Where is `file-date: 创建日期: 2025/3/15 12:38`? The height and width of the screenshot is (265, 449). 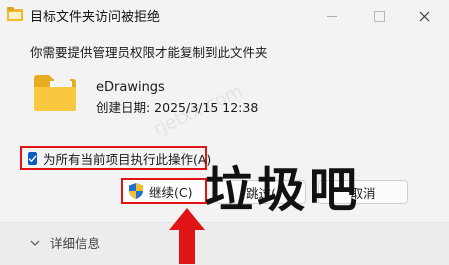 file-date: 创建日期: 2025/3/15 12:38 is located at coordinates (177, 107).